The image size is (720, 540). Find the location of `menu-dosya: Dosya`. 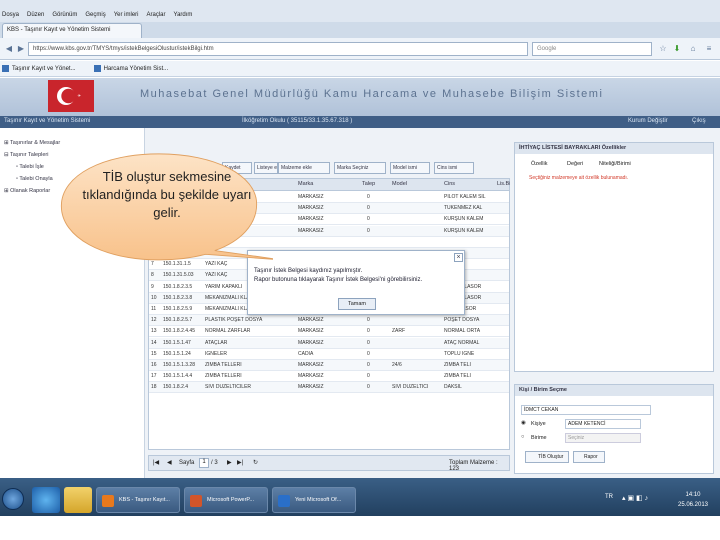

menu-dosya: Dosya is located at coordinates (10, 15).